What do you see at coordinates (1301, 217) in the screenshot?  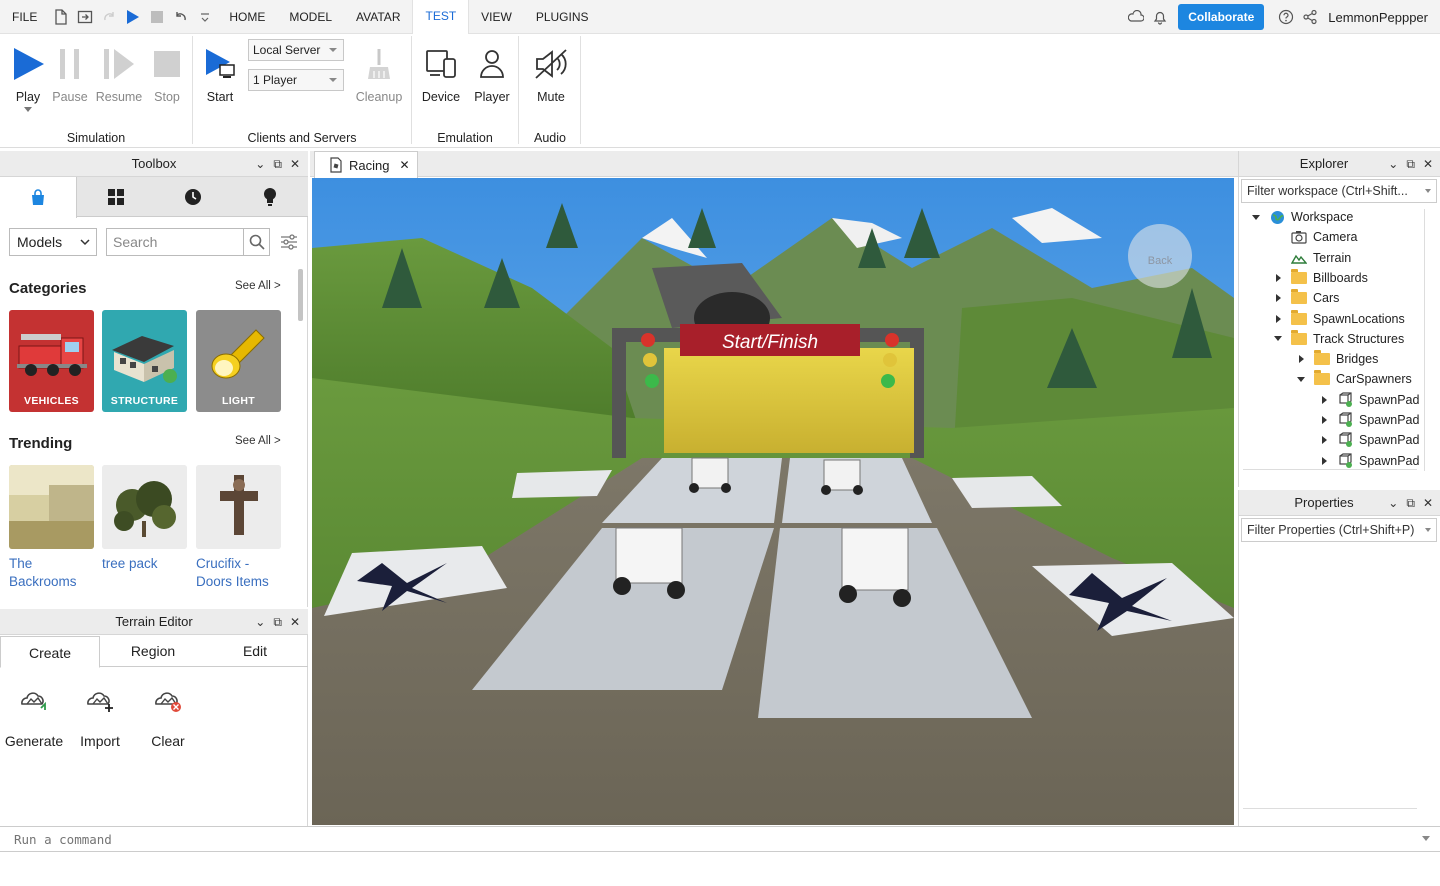 I see `explorer-tree-item: Workspace` at bounding box center [1301, 217].